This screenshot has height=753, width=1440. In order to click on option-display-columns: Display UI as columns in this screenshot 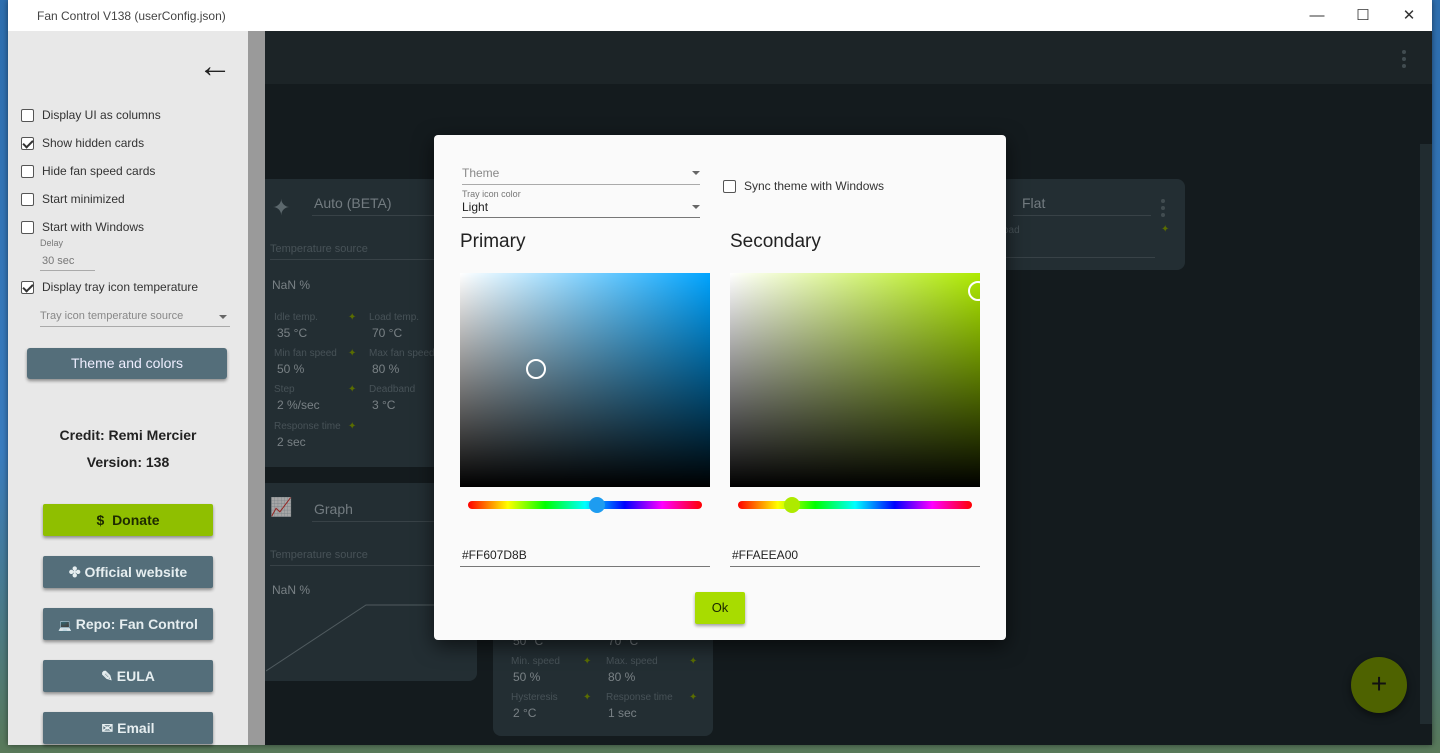, I will do `click(91, 115)`.